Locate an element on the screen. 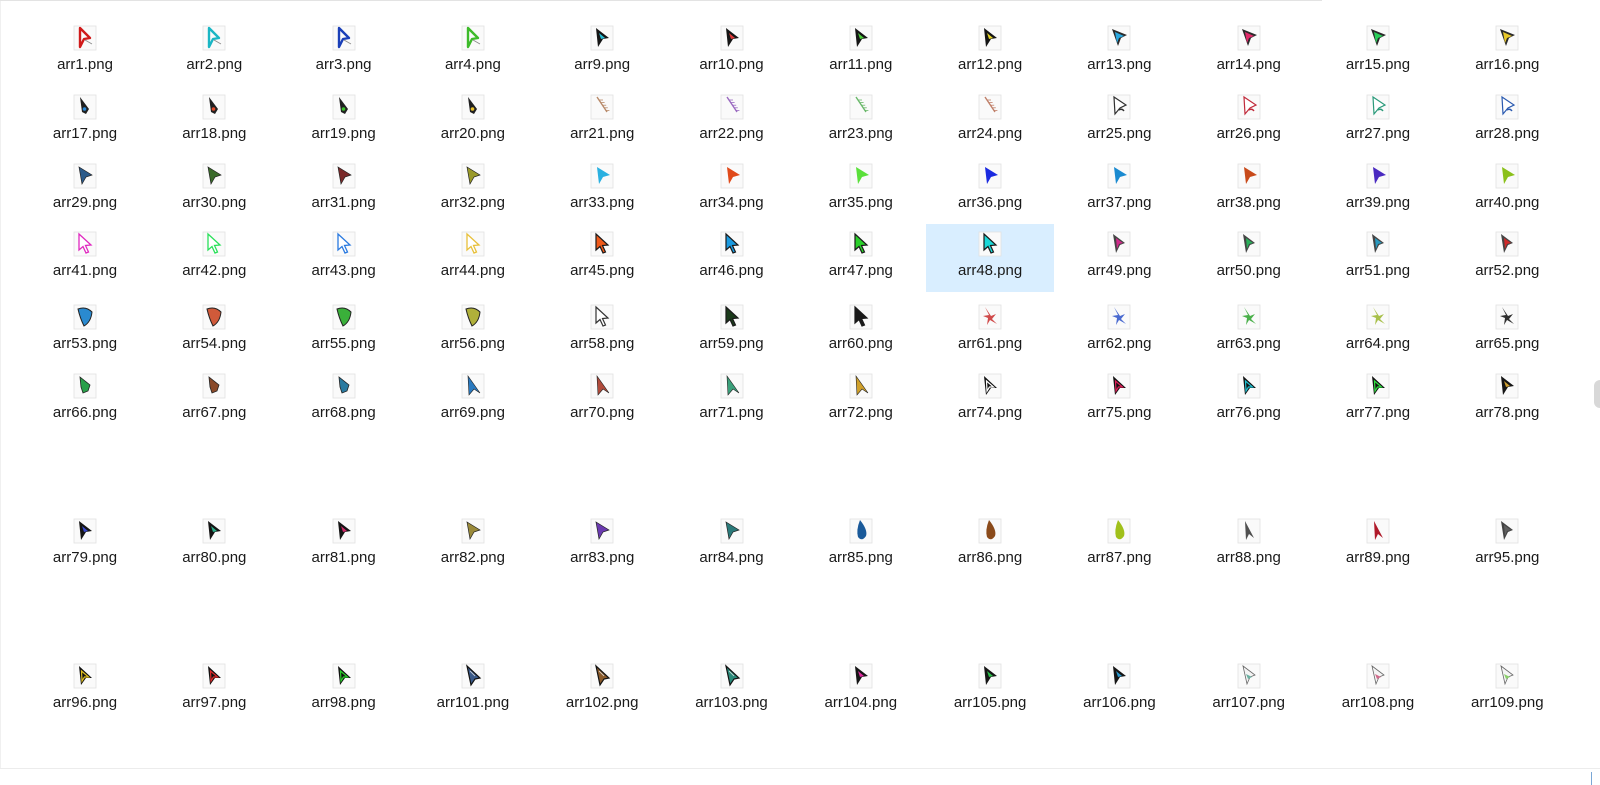 The width and height of the screenshot is (1600, 785). file-item: arr9.png is located at coordinates (602, 52).